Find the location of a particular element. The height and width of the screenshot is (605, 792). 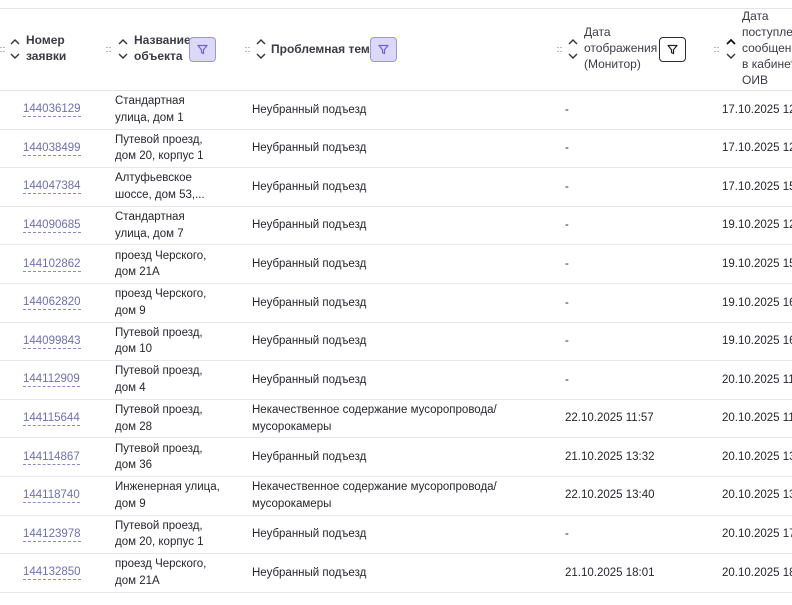

object-name-cell: проезд Черского, дом 9 is located at coordinates (161, 302).